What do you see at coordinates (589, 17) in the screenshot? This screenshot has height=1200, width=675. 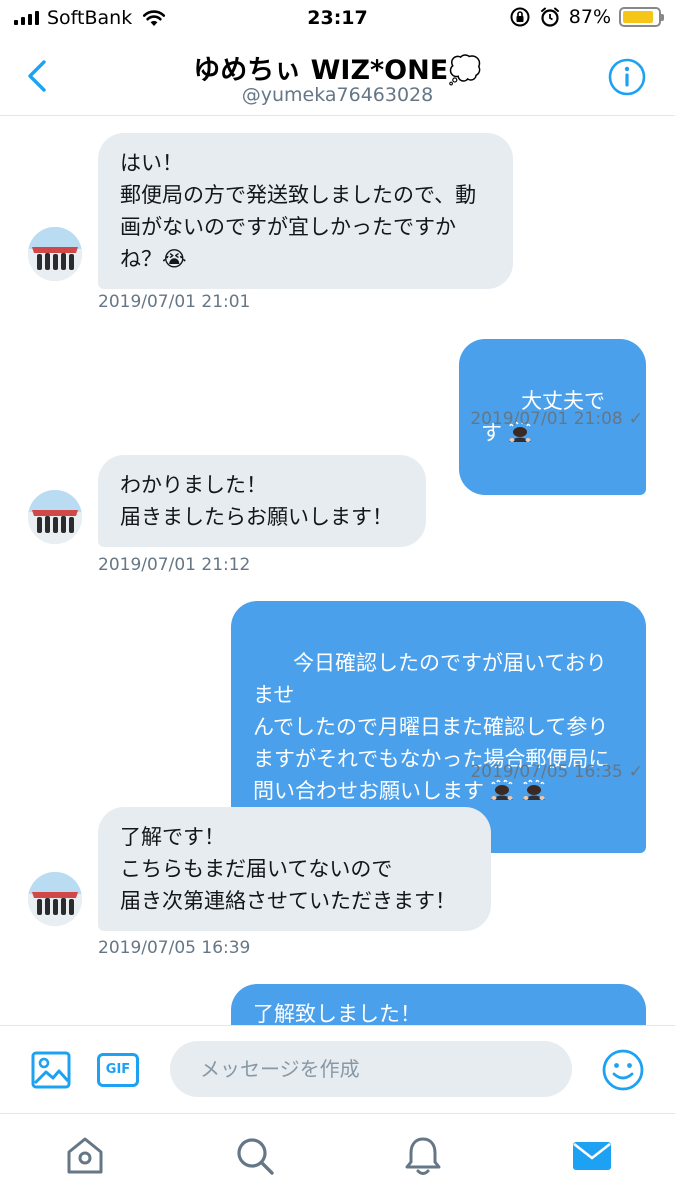 I see `battery-percent: 87%` at bounding box center [589, 17].